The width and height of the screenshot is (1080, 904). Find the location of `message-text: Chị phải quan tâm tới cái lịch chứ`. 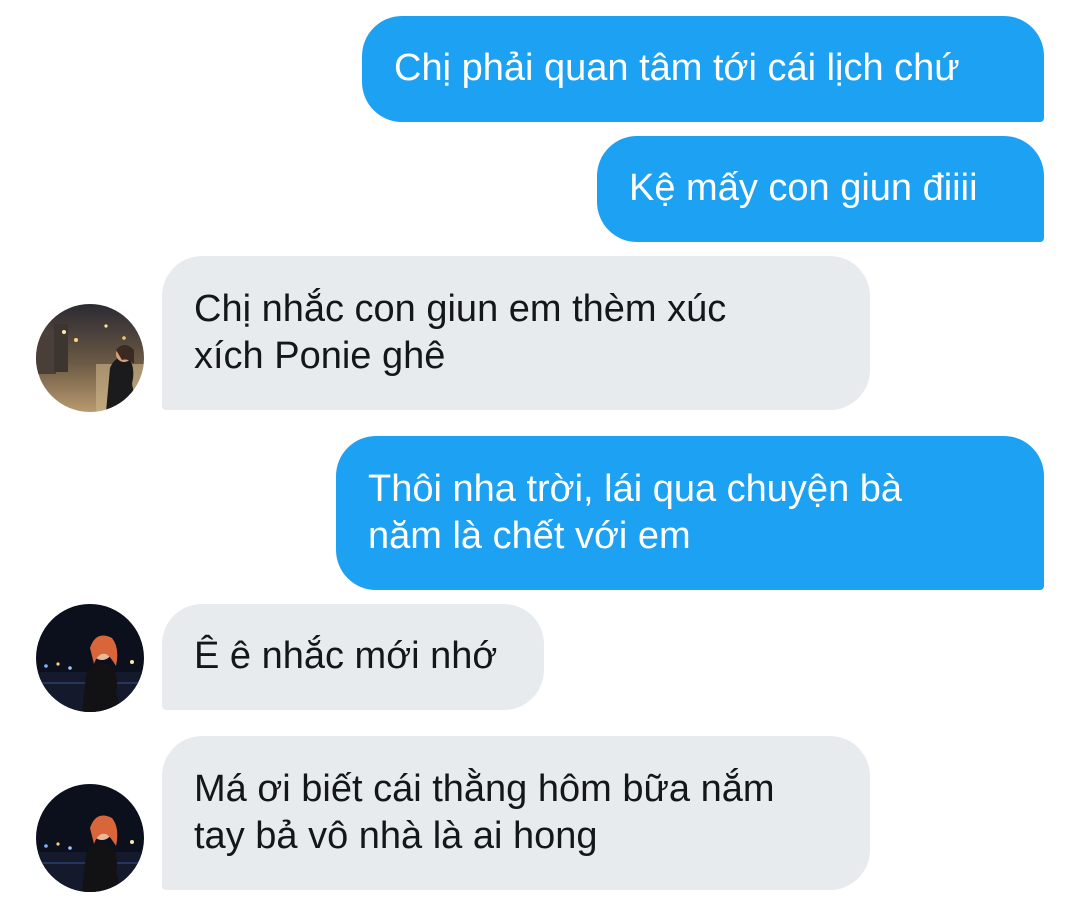

message-text: Chị phải quan tâm tới cái lịch chứ is located at coordinates (677, 68).